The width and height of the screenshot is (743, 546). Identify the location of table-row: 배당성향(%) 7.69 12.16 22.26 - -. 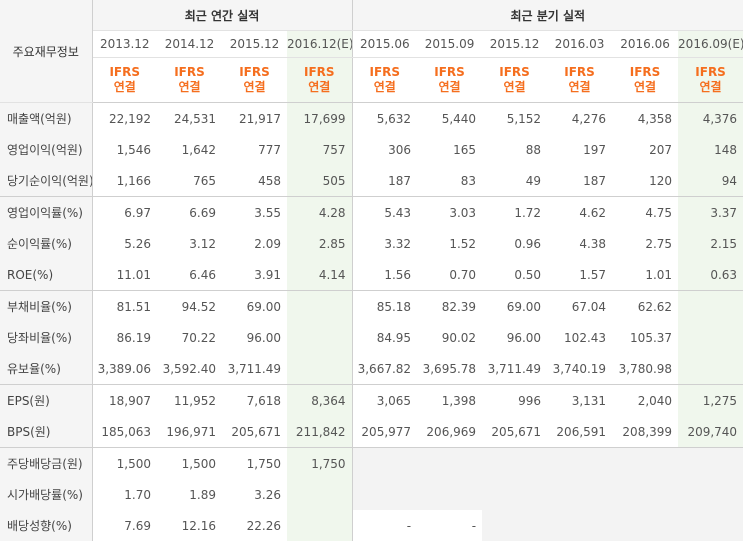
(371, 525).